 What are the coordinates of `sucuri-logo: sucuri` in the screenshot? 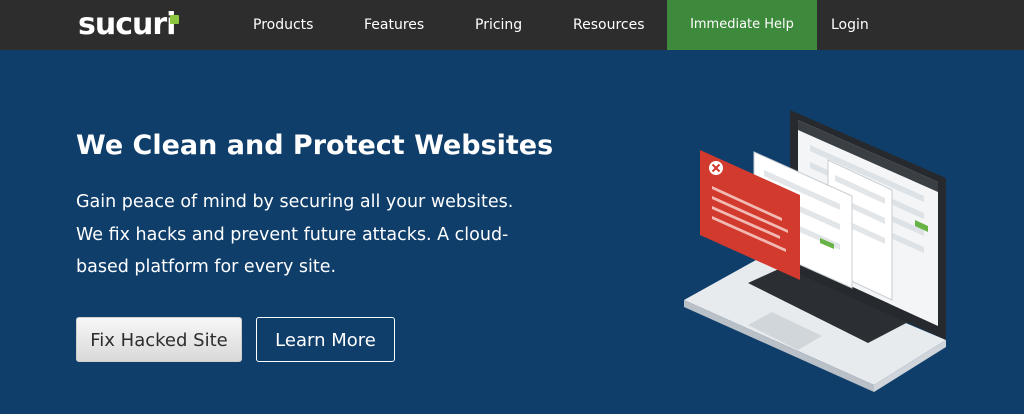 It's located at (134, 25).